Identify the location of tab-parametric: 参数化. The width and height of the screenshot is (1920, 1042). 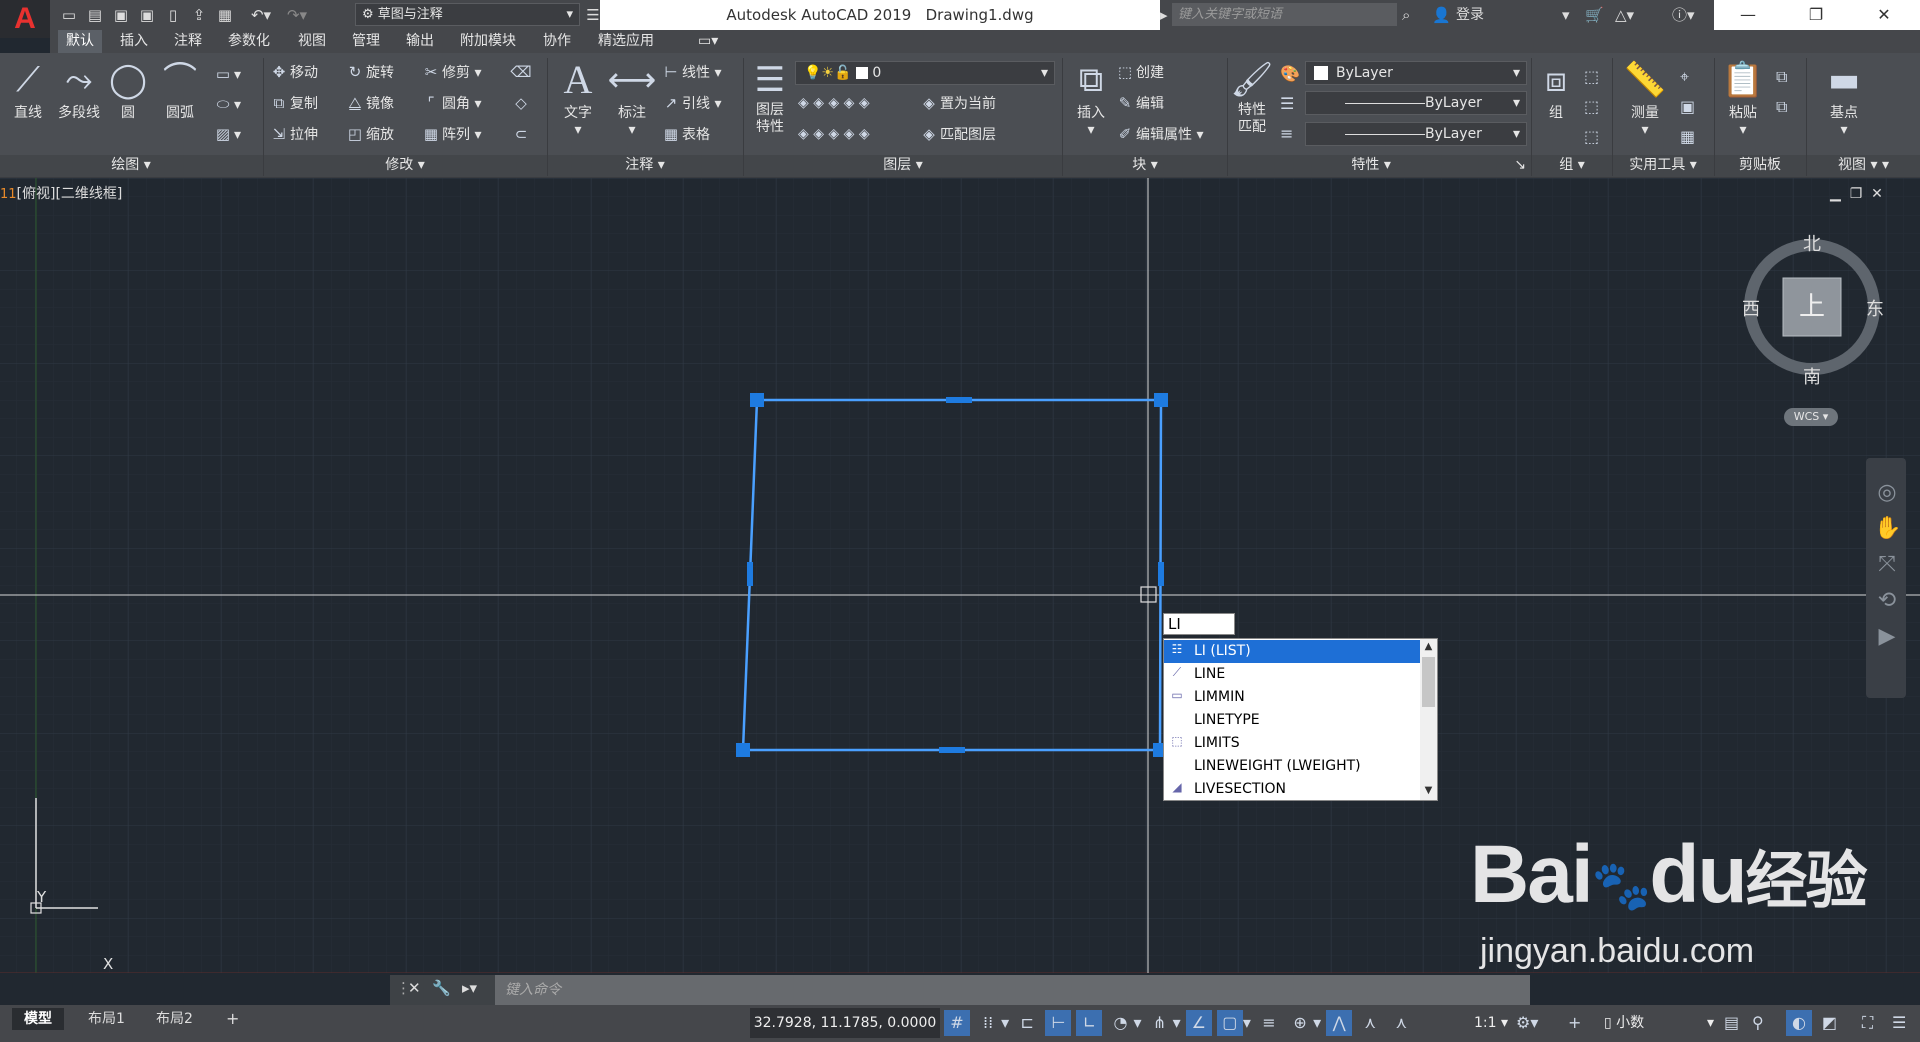
(249, 41).